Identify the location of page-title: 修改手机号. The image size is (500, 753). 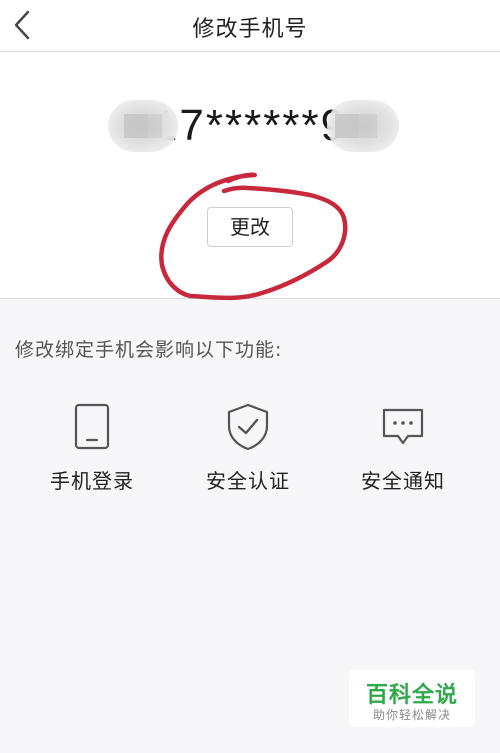
(250, 29).